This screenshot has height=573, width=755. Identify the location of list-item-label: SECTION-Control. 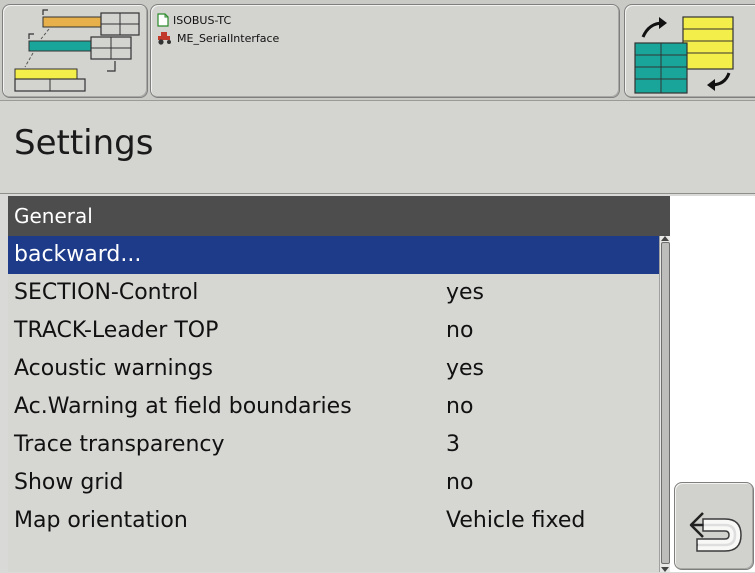
(106, 292).